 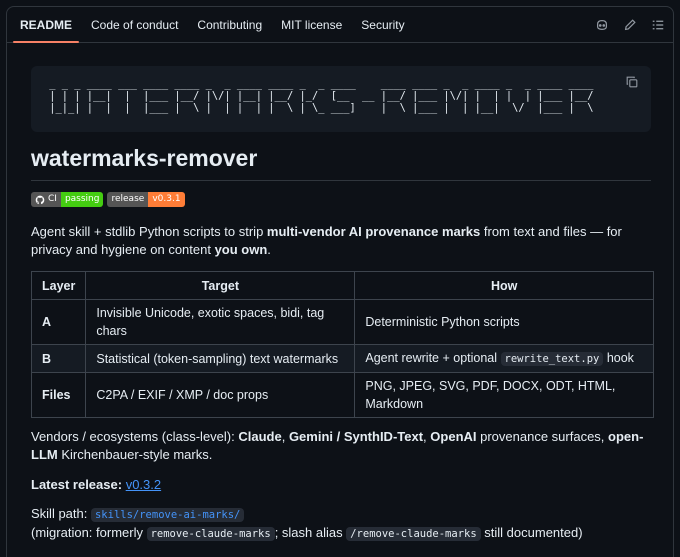 I want to click on latest-release-link: v0.3.2, so click(x=143, y=484).